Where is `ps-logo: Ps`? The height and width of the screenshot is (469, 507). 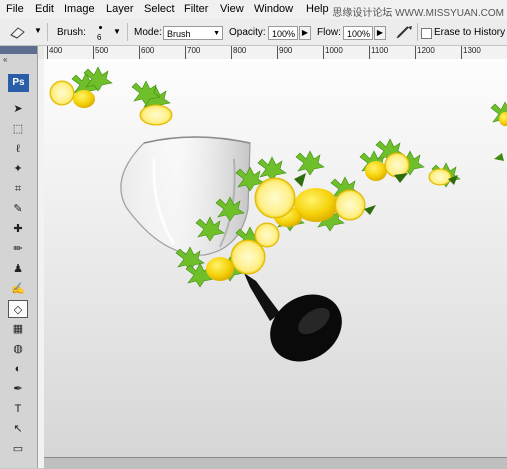
ps-logo: Ps is located at coordinates (18, 83).